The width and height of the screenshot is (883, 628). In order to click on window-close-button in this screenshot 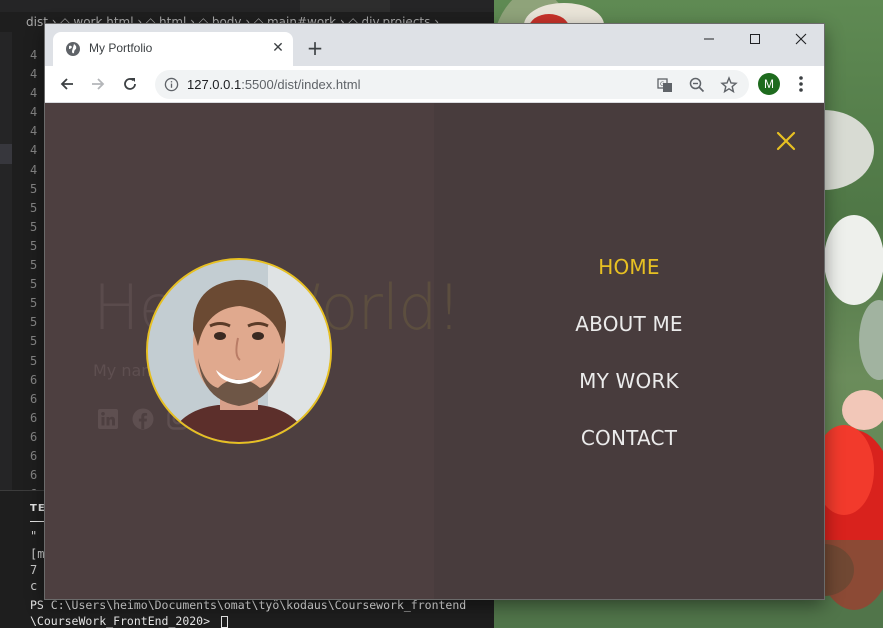, I will do `click(801, 39)`.